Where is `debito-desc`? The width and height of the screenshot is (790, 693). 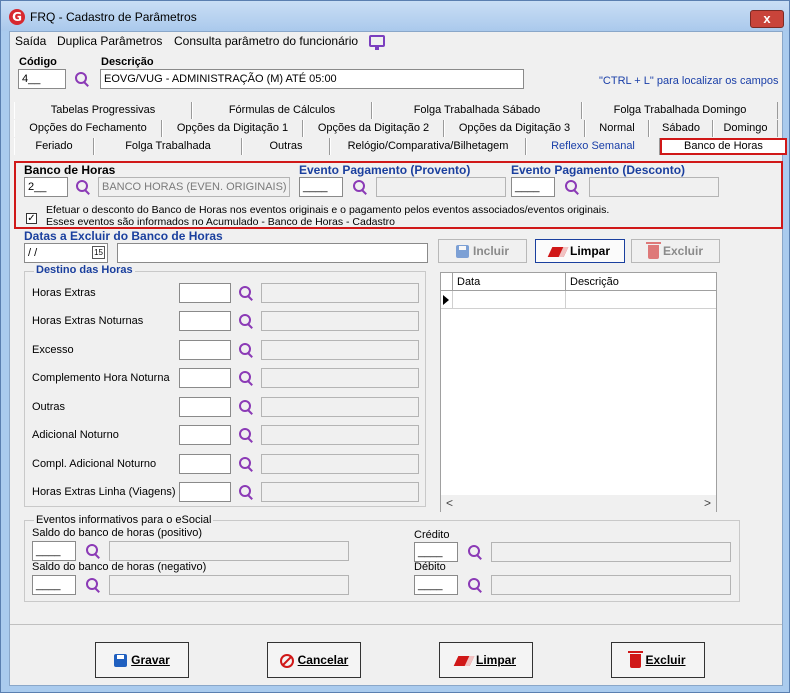 debito-desc is located at coordinates (611, 585).